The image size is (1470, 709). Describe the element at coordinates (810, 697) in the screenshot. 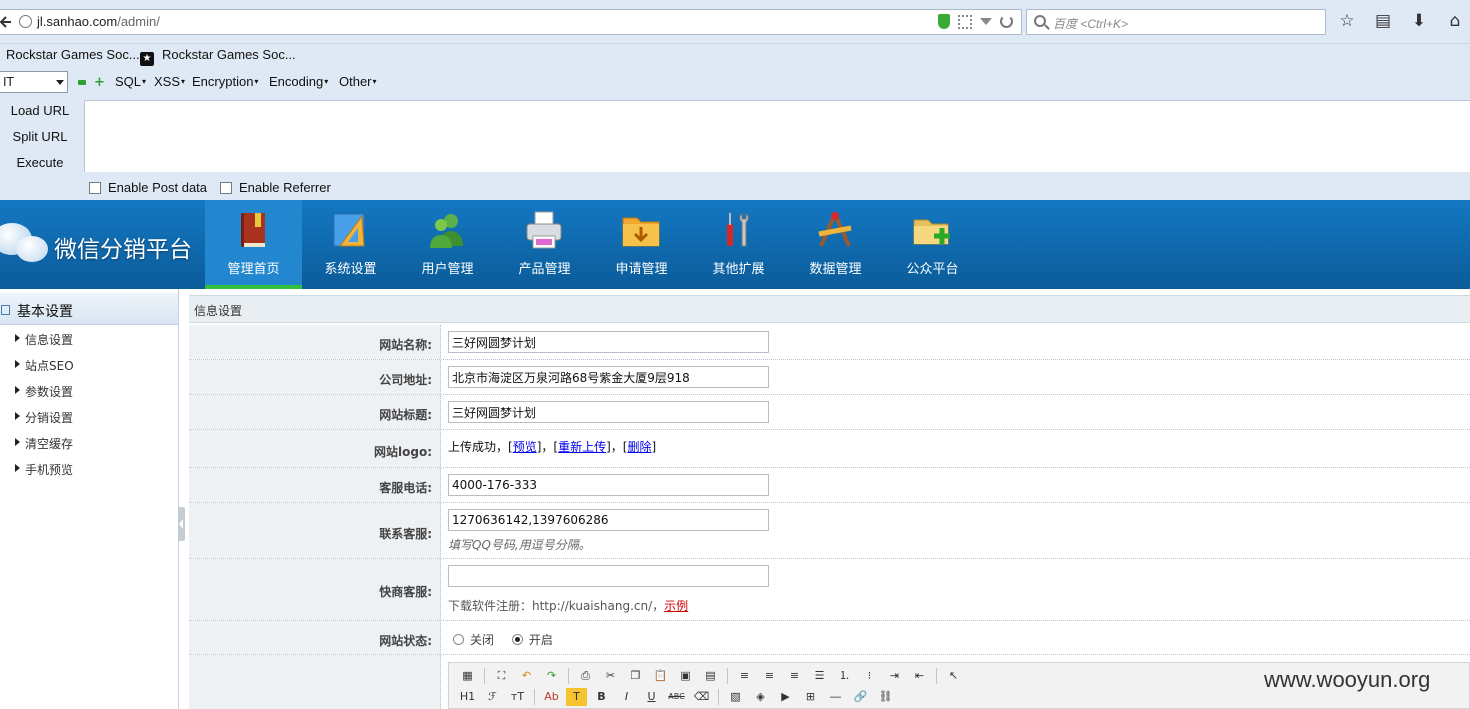

I see `table-icon: ⊞` at that location.